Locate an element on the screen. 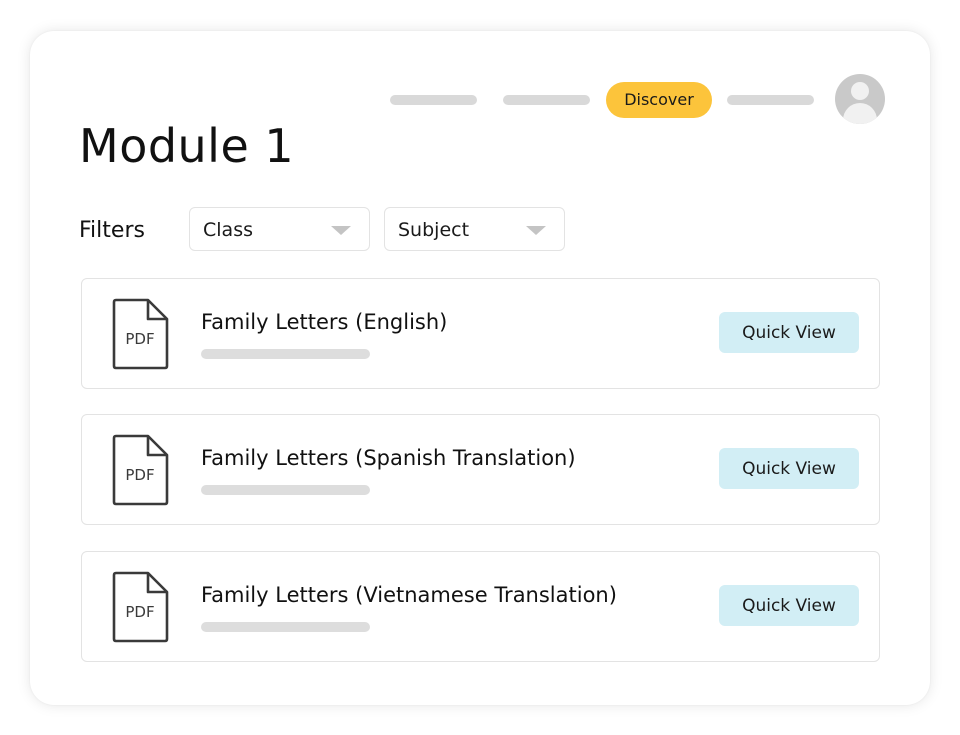  subject-dropdown-label: Subject is located at coordinates (434, 230).